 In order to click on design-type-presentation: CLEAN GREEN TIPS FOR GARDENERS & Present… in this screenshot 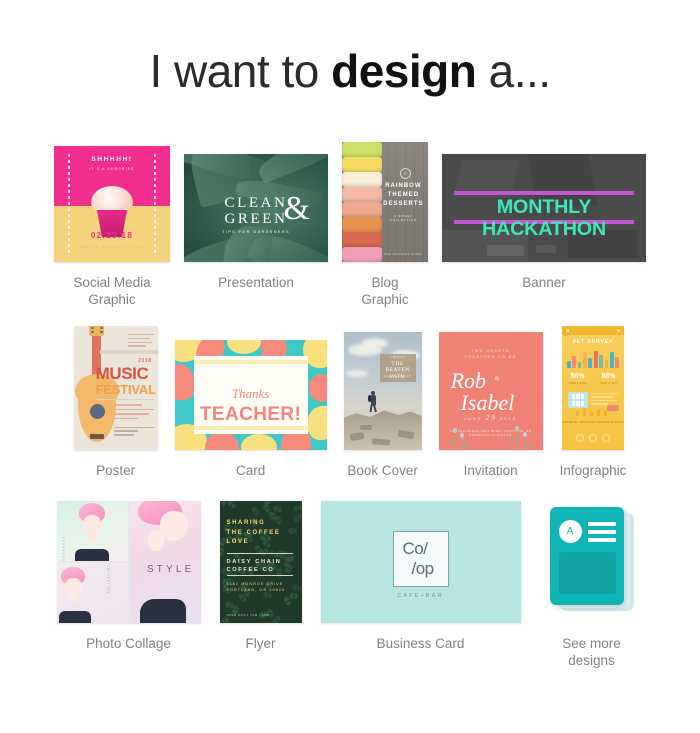, I will do `click(256, 215)`.